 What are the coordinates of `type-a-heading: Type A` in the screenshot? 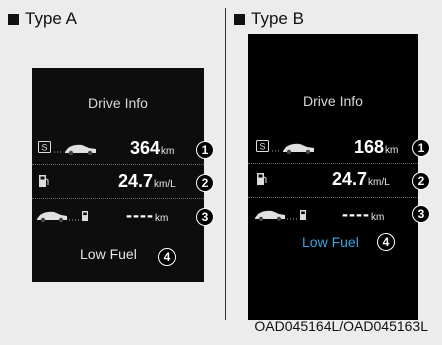 It's located at (42, 19).